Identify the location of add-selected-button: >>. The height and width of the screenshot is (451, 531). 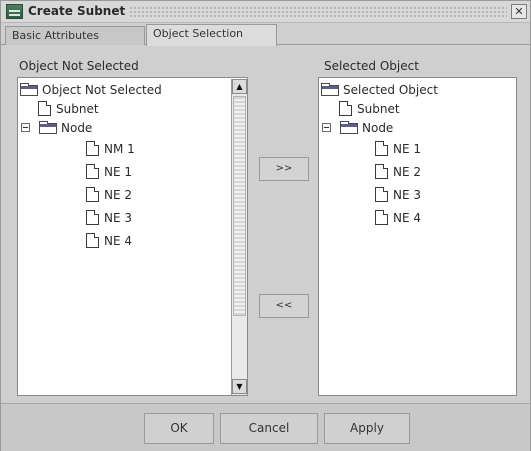
(284, 169).